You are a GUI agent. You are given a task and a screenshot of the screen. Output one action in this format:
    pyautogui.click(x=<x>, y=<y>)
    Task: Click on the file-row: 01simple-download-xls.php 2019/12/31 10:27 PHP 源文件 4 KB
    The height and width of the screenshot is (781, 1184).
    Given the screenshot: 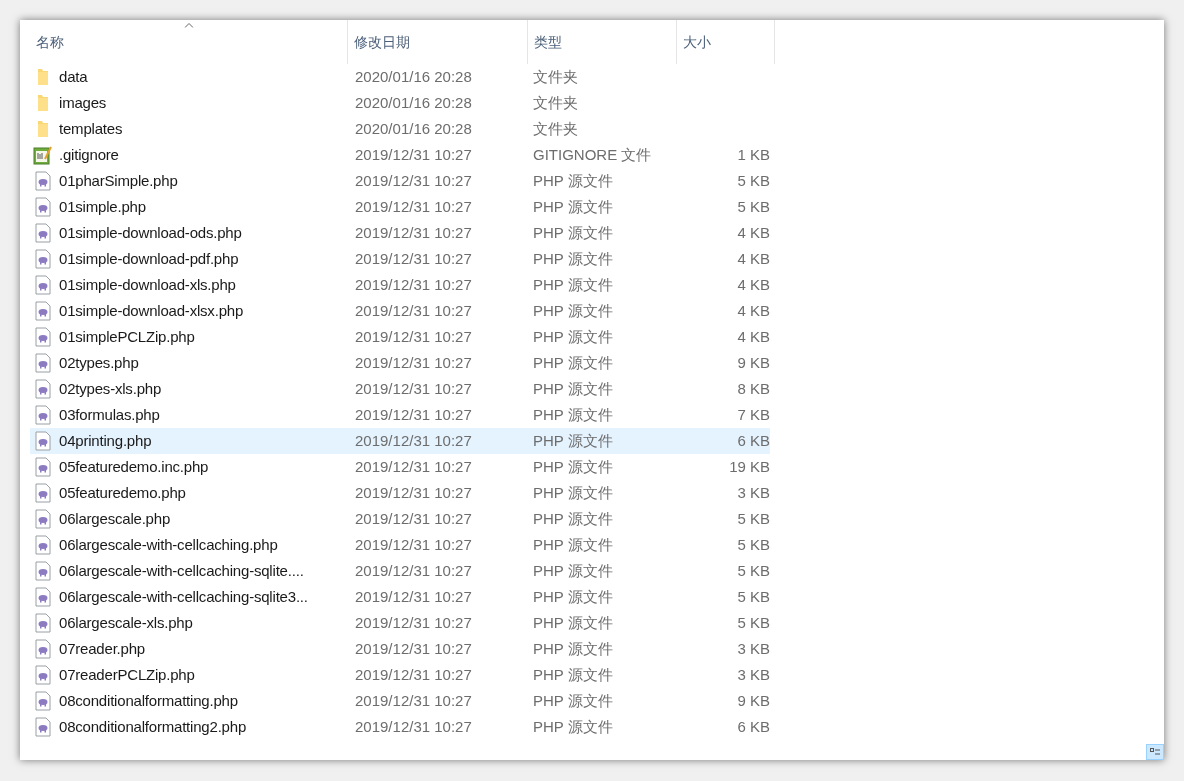 What is the action you would take?
    pyautogui.click(x=400, y=285)
    